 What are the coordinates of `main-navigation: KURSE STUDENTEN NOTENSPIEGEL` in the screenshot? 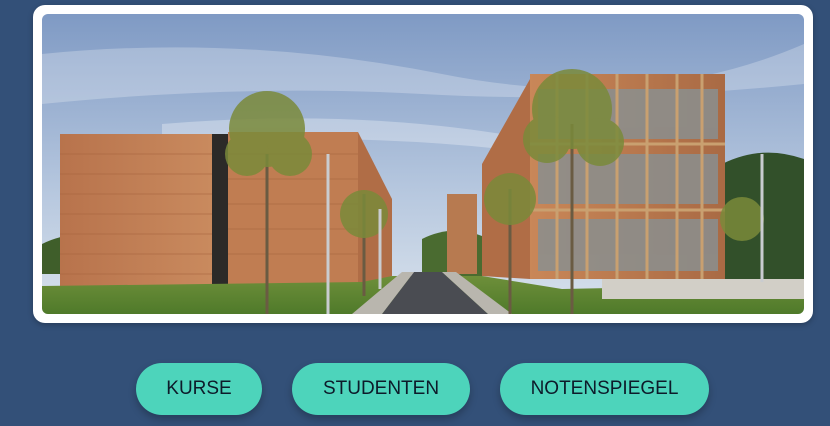 It's located at (415, 389).